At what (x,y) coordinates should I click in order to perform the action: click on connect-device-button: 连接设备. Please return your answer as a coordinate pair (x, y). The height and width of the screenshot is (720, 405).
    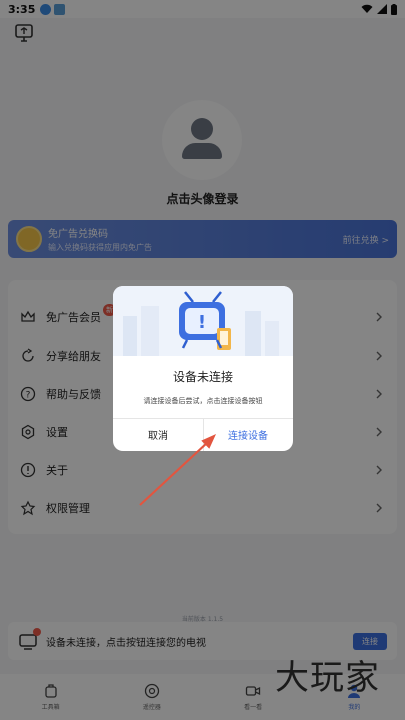
    Looking at the image, I should click on (248, 434).